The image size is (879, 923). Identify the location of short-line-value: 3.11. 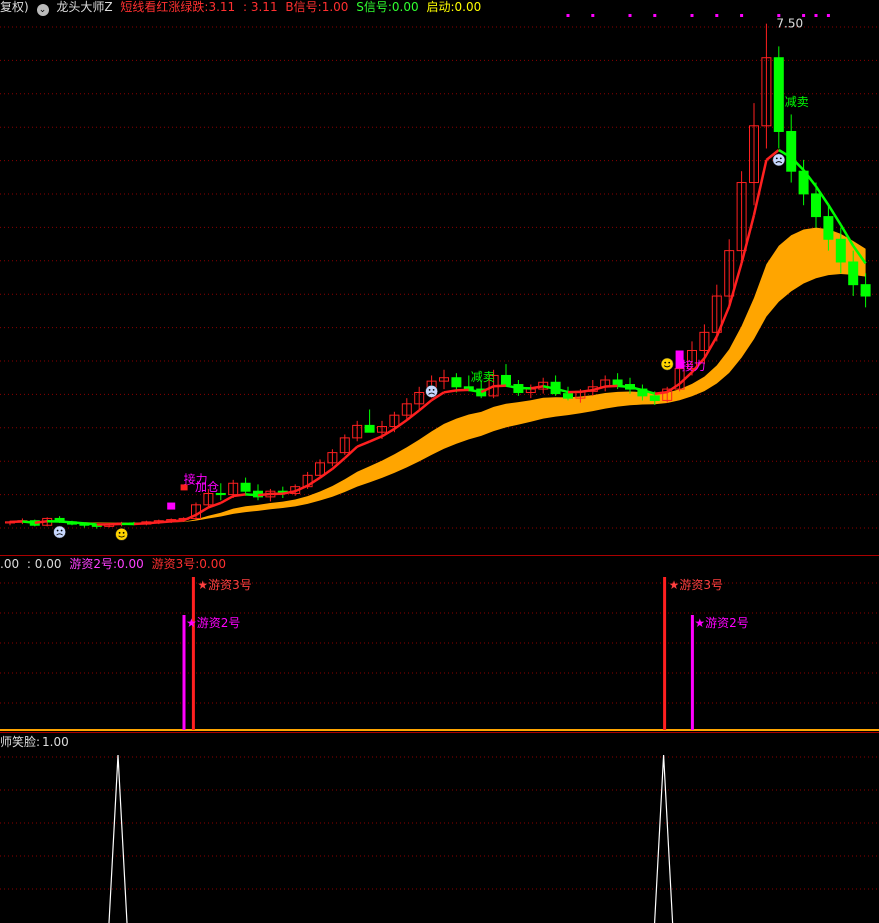
(222, 7).